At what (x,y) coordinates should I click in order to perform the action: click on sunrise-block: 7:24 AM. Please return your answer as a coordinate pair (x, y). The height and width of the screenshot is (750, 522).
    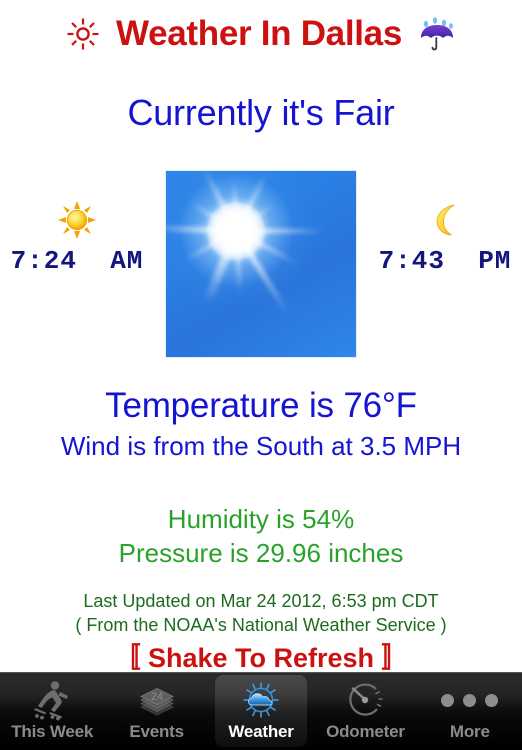
    Looking at the image, I should click on (77, 237).